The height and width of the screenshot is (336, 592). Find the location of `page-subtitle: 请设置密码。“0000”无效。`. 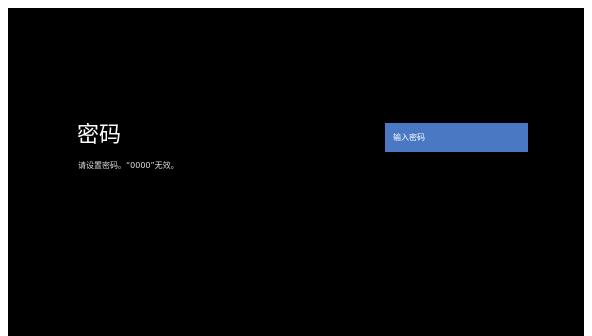

page-subtitle: 请设置密码。“0000”无效。 is located at coordinates (128, 165).